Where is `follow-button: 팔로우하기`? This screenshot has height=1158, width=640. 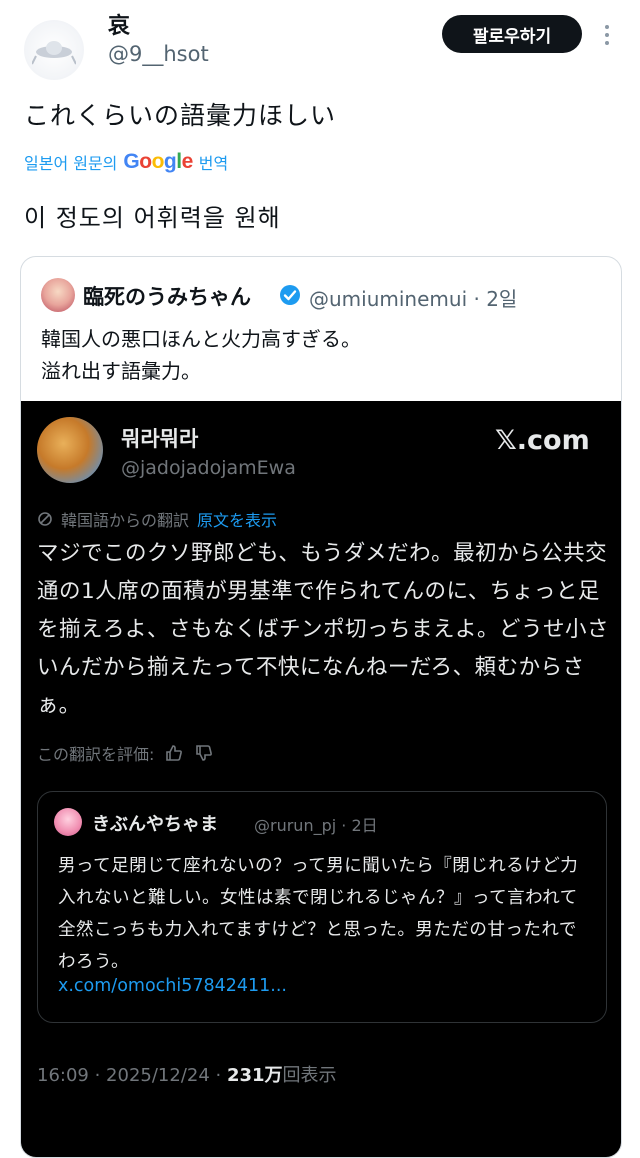 follow-button: 팔로우하기 is located at coordinates (512, 34).